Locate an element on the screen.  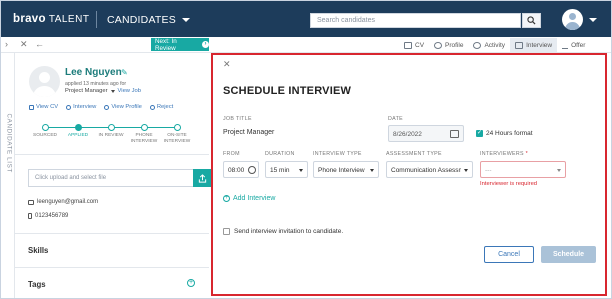
upload-button is located at coordinates (202, 178).